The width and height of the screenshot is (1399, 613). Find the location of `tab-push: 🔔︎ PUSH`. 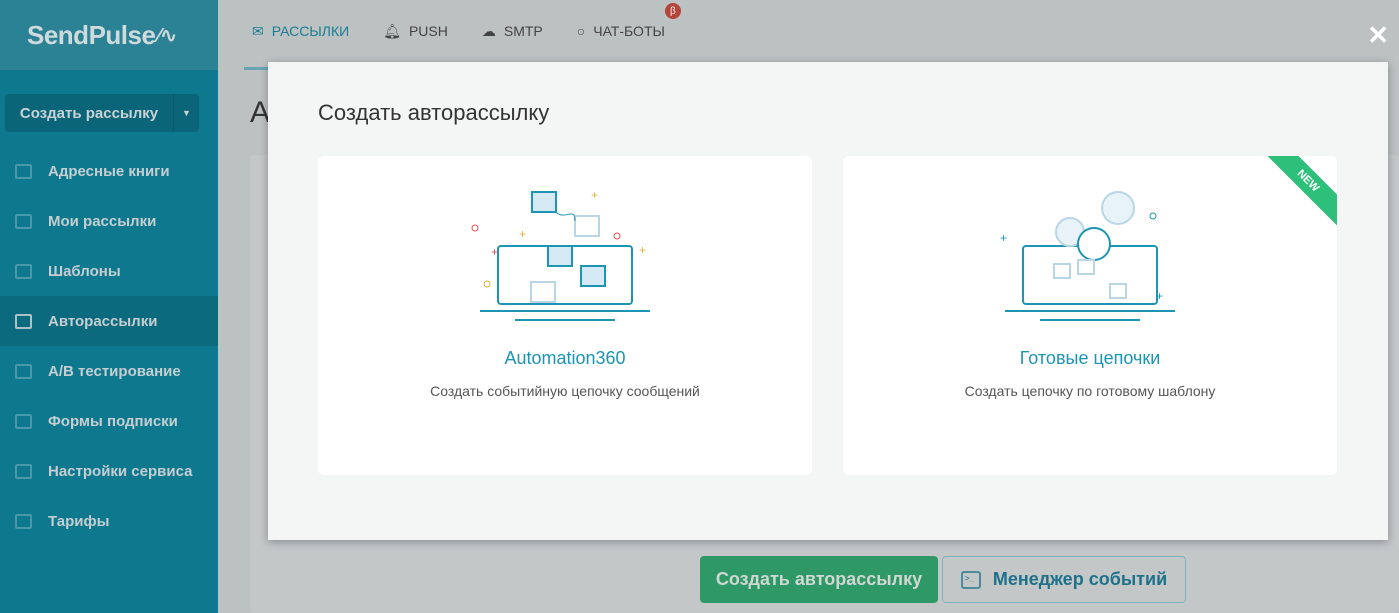

tab-push: 🔔︎ PUSH is located at coordinates (415, 31).